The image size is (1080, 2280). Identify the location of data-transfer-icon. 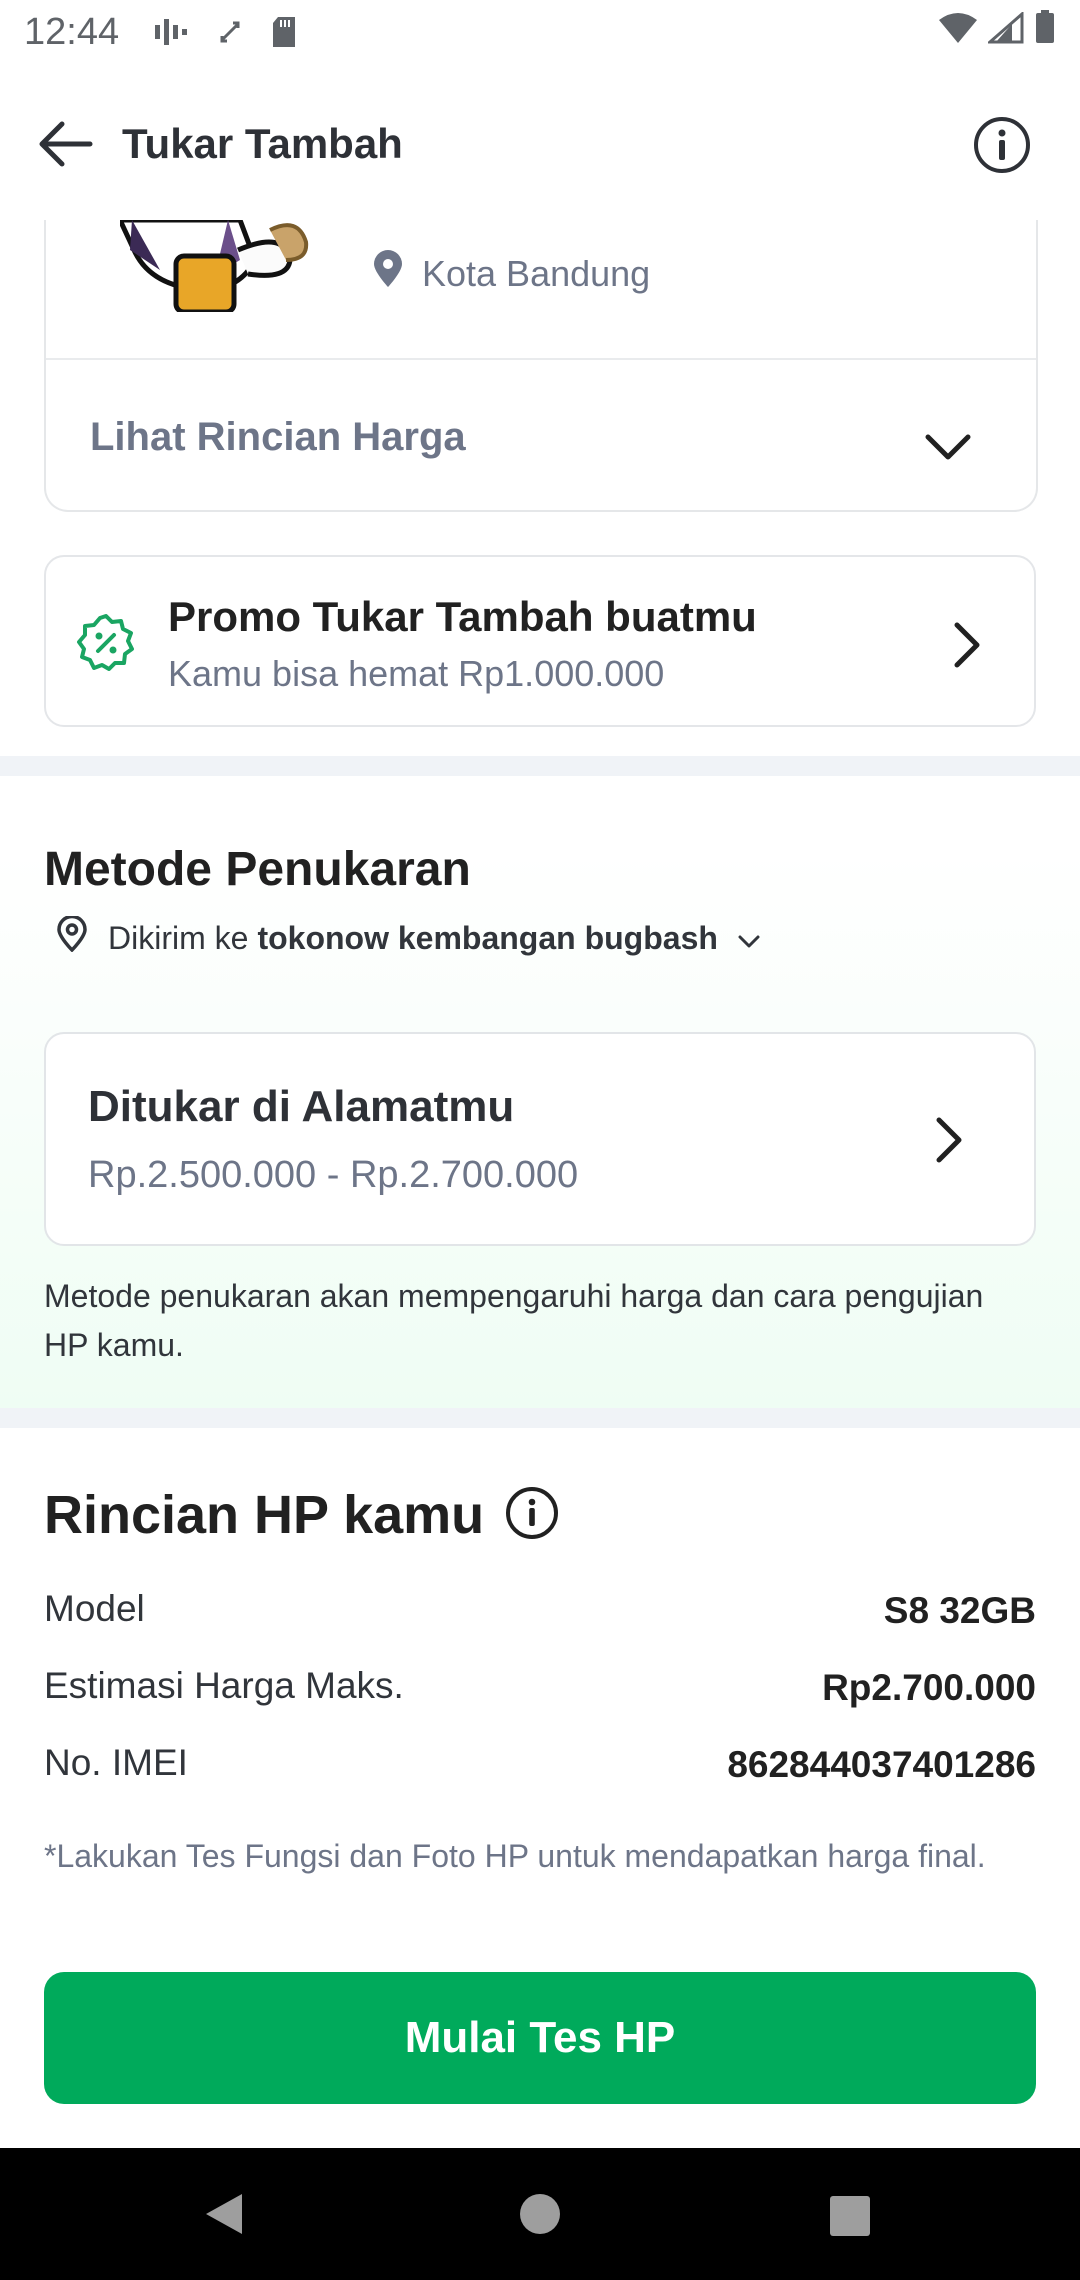
(230, 32).